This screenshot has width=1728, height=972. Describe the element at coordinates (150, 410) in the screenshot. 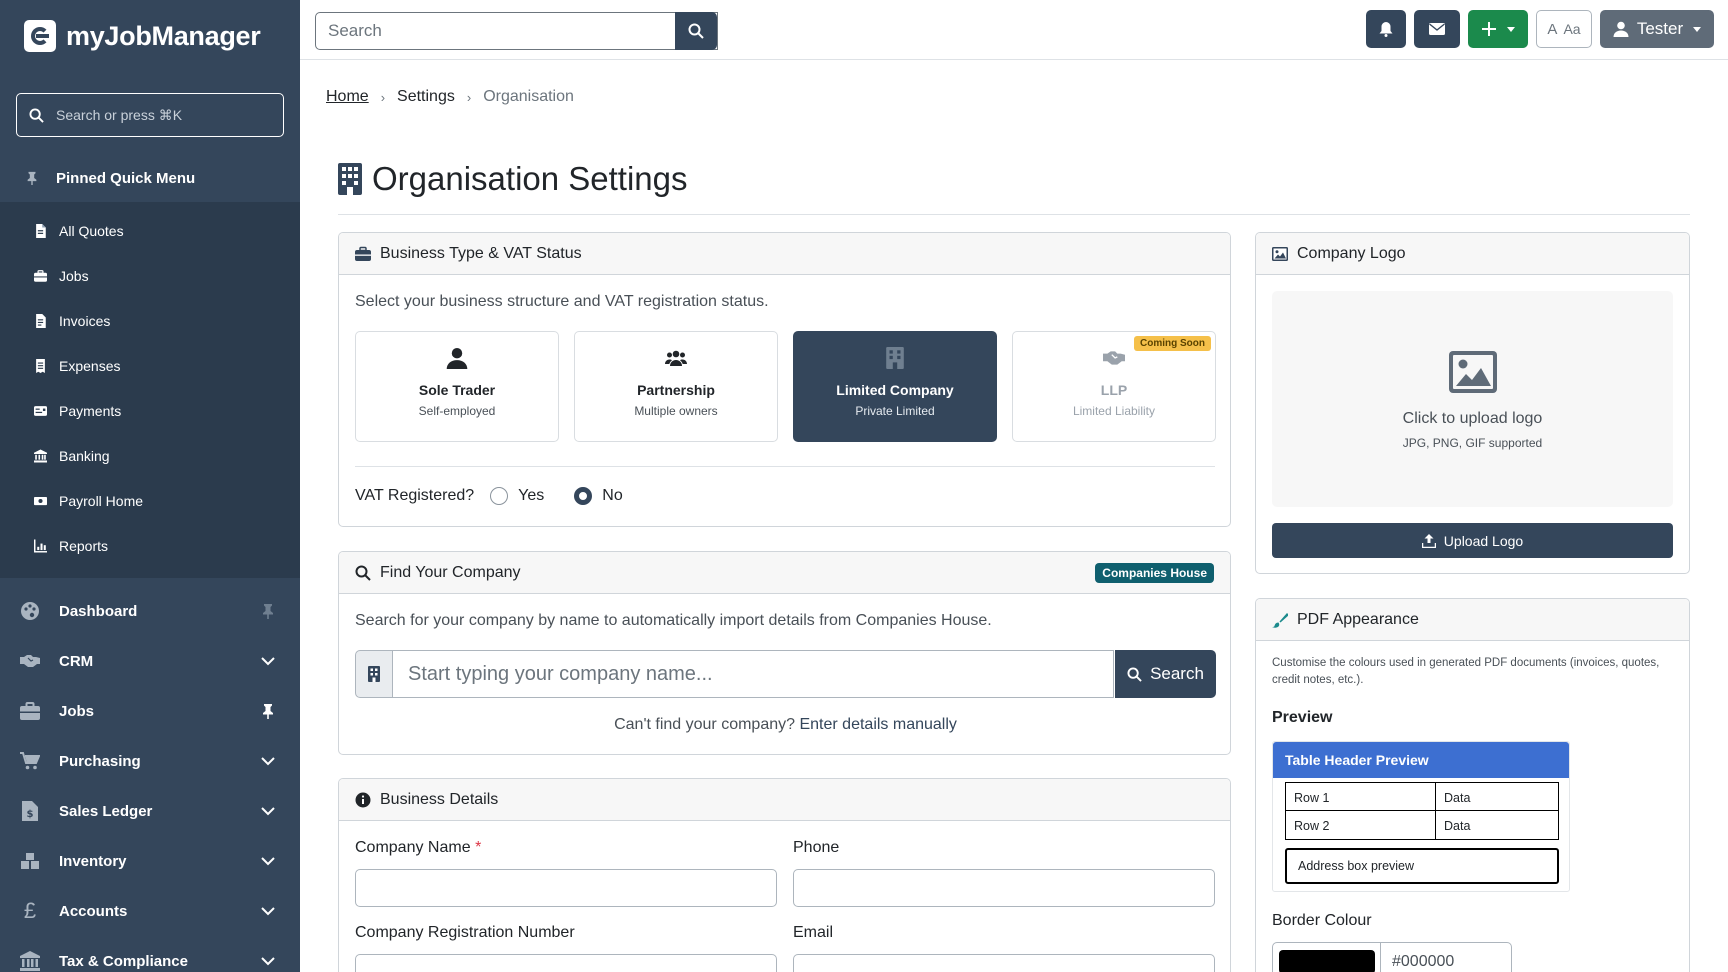

I see `pinned-item-payments: Payments` at that location.